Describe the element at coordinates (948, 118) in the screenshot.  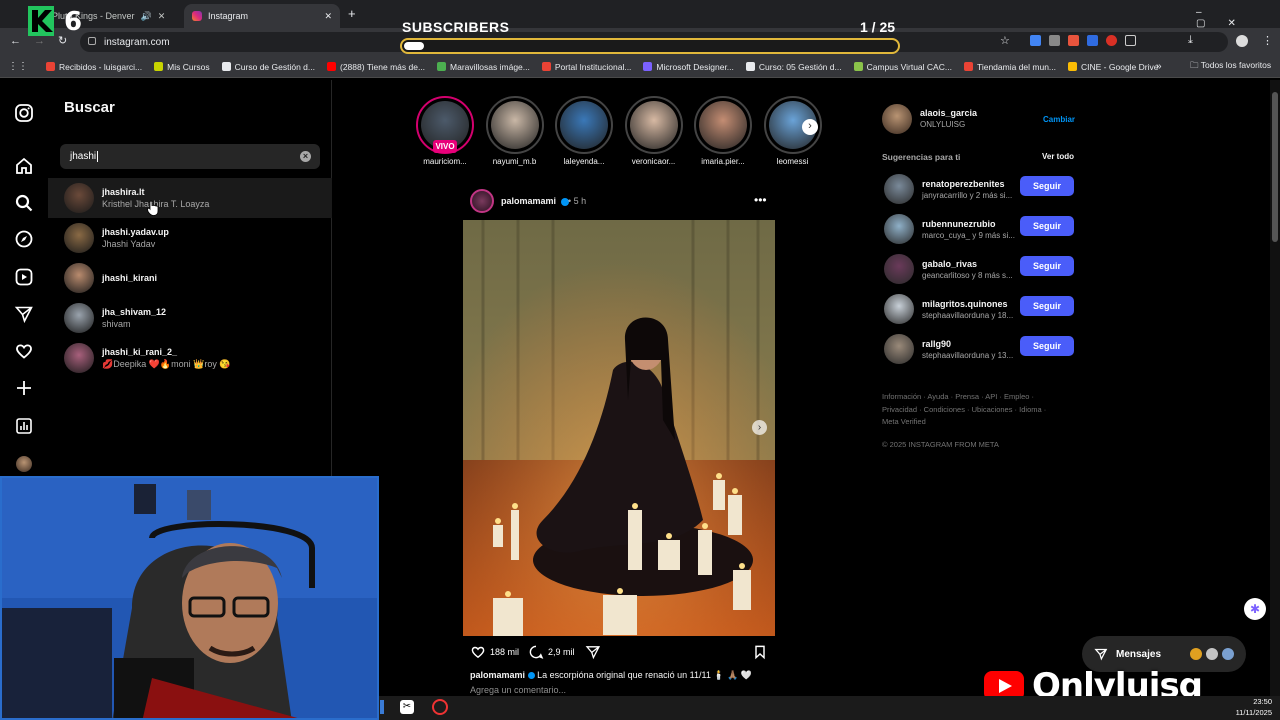
I see `current-user: alaois_garcia ONLYLUISG` at that location.